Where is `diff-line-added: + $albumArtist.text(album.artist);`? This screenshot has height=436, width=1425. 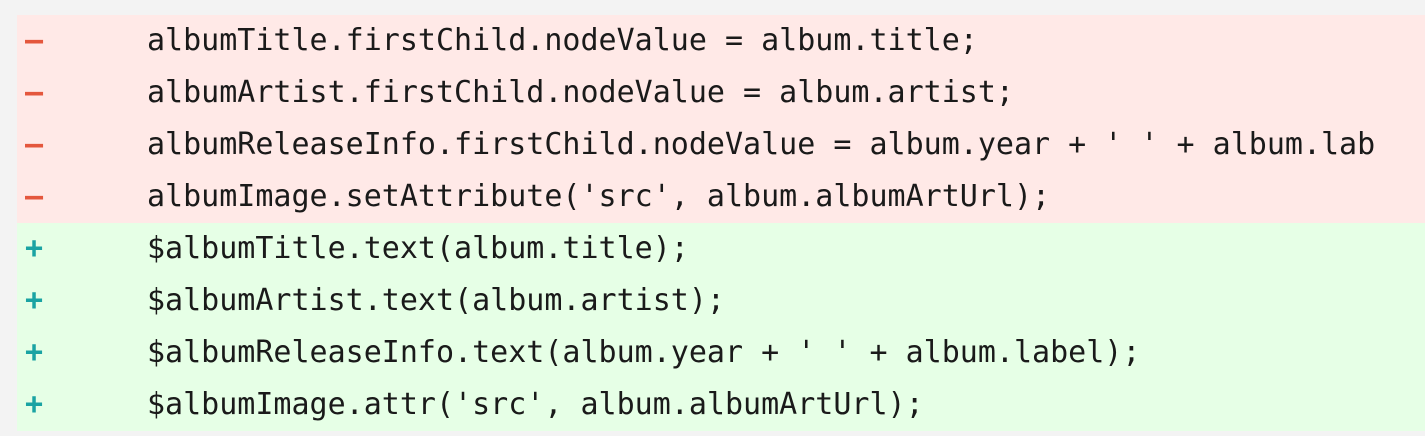
diff-line-added: + $albumArtist.text(album.artist); is located at coordinates (721, 301).